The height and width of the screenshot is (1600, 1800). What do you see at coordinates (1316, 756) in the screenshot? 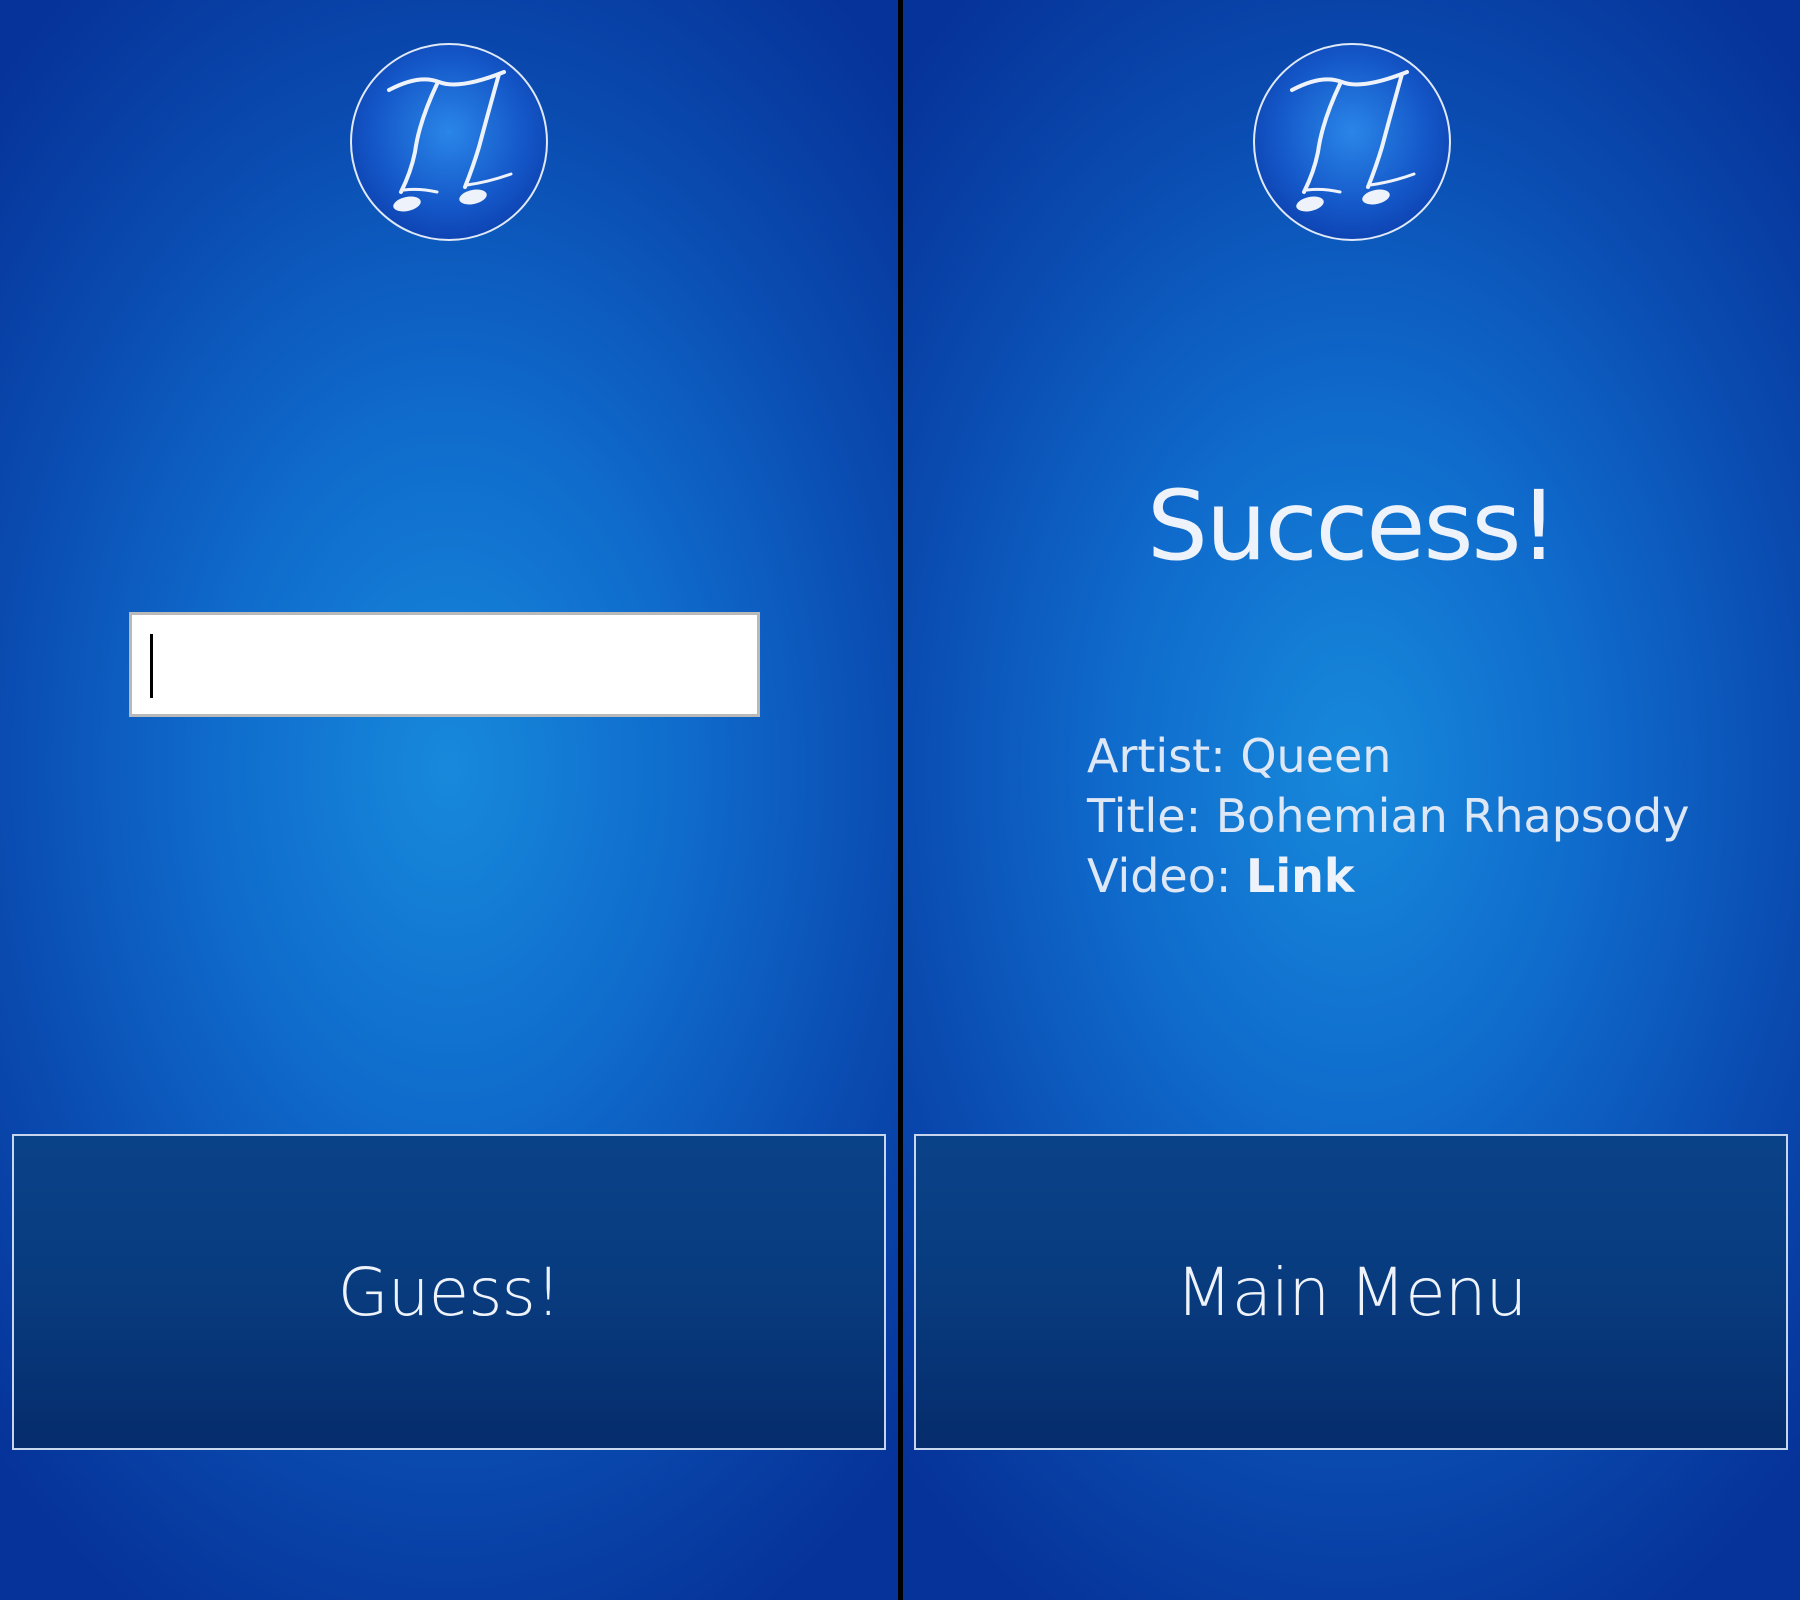
I see `artist-value: Queen` at bounding box center [1316, 756].